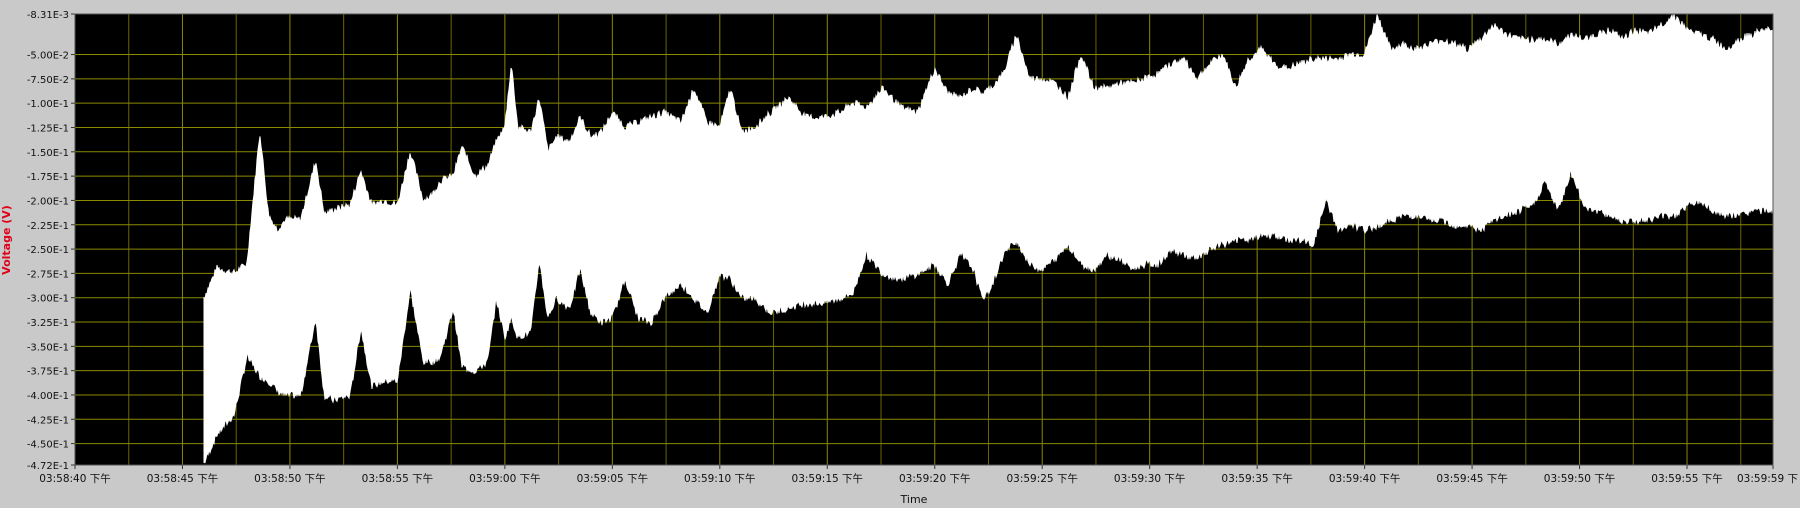 This screenshot has width=1800, height=508. I want to click on x-tick-label: 03:59:20 下午, so click(935, 478).